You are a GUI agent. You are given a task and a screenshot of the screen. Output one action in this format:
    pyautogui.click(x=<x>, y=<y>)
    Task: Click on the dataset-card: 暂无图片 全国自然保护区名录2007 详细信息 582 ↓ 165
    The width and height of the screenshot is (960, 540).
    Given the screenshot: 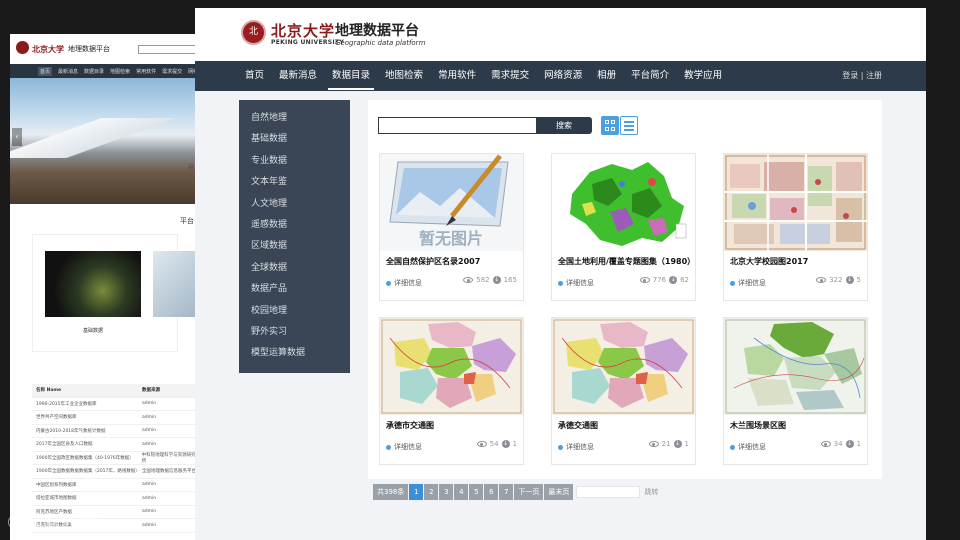 What is the action you would take?
    pyautogui.click(x=451, y=227)
    